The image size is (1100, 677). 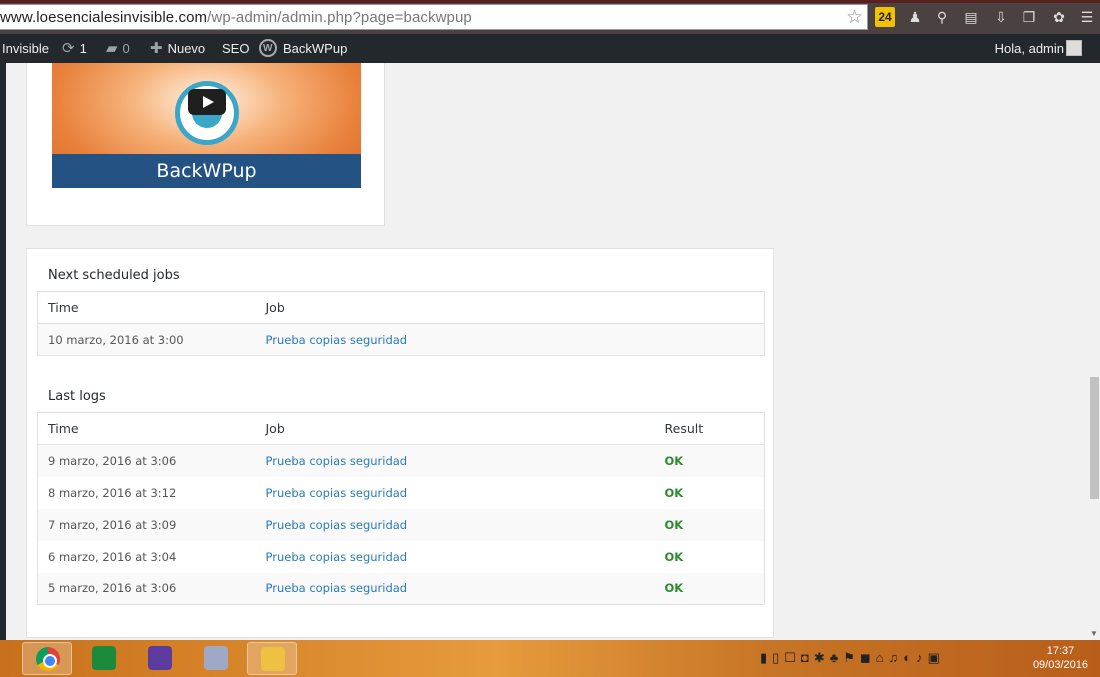 I want to click on plus-icon: ✚, so click(x=156, y=48).